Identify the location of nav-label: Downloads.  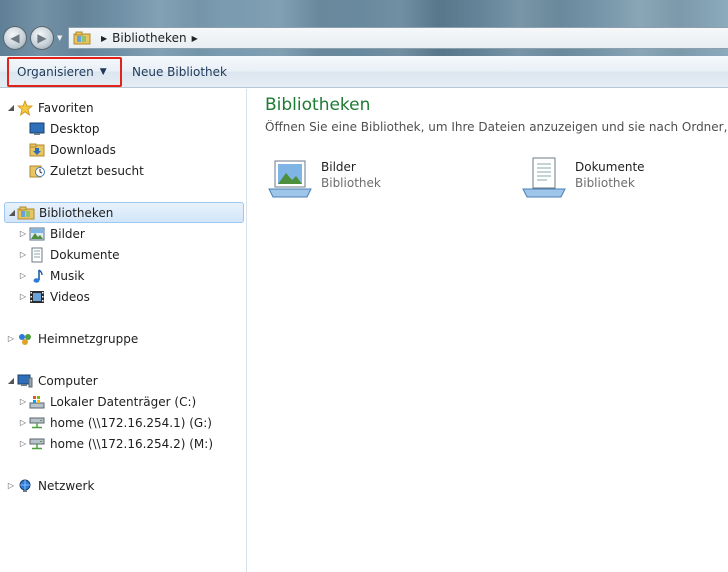
(83, 149).